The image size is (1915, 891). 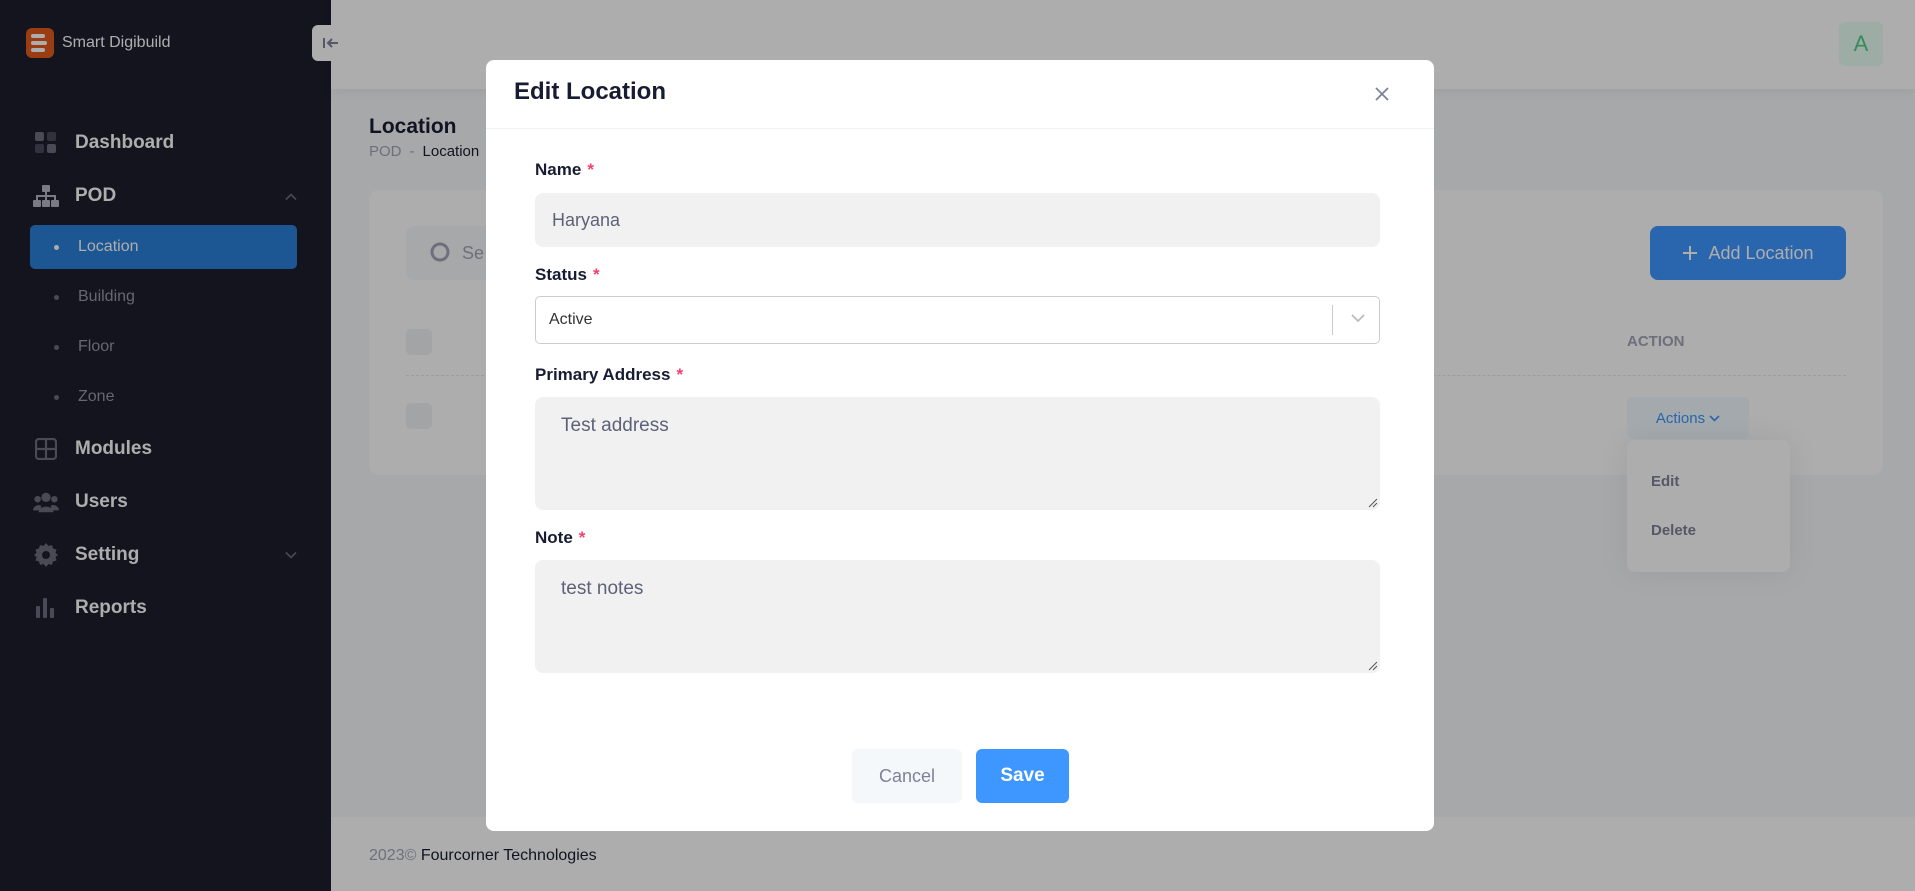 I want to click on status-selected-value: Active, so click(x=571, y=319).